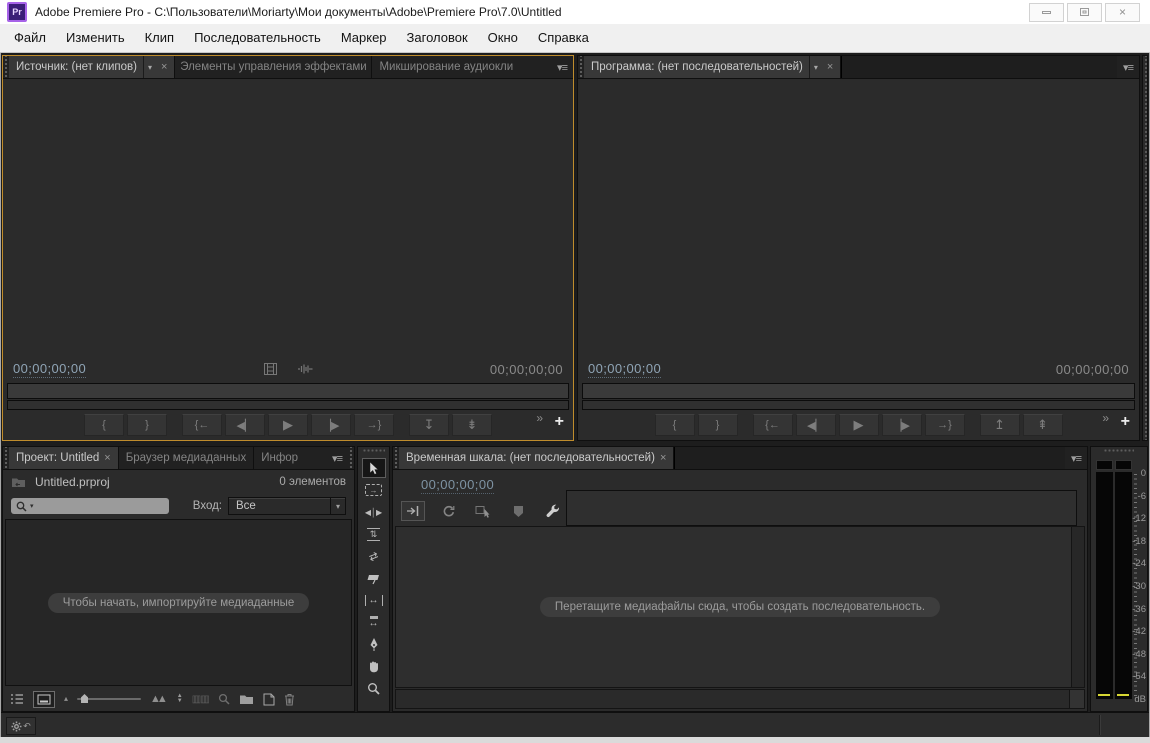 This screenshot has height=743, width=1150. What do you see at coordinates (374, 512) in the screenshot?
I see `ripple-edit-tool: ◀│▶` at bounding box center [374, 512].